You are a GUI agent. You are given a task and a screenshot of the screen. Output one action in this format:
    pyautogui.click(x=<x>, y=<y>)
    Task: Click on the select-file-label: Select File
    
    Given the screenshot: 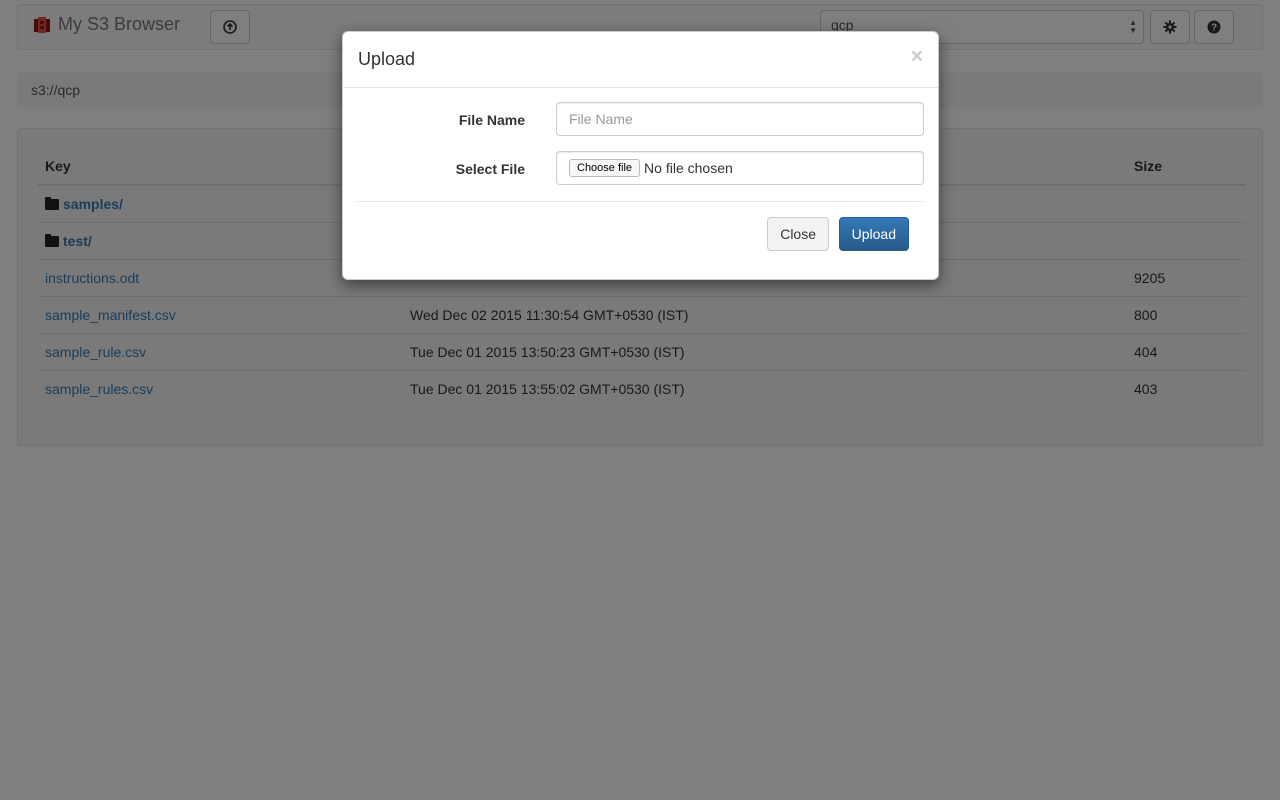 What is the action you would take?
    pyautogui.click(x=490, y=169)
    